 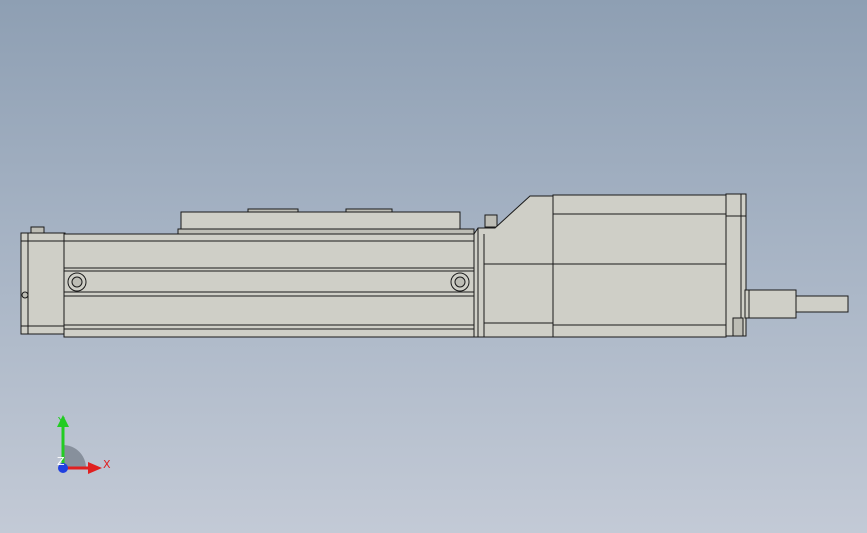 I want to click on coordinate-triad: Y X Z, so click(x=84, y=444).